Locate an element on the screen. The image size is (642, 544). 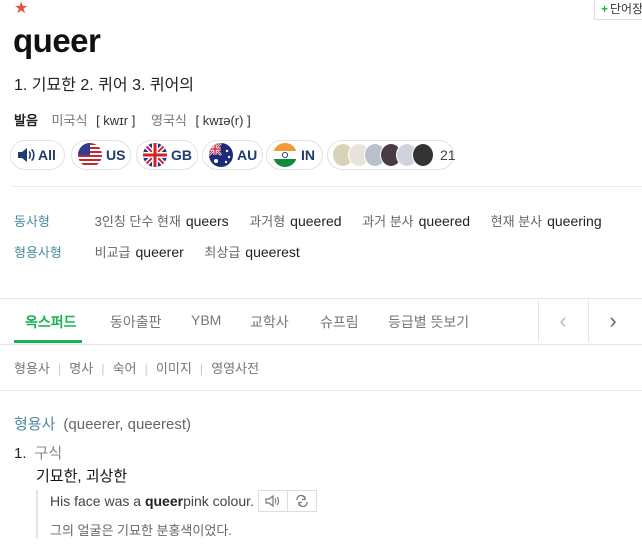
section-link-english-dict: 영영사전 is located at coordinates (235, 368).